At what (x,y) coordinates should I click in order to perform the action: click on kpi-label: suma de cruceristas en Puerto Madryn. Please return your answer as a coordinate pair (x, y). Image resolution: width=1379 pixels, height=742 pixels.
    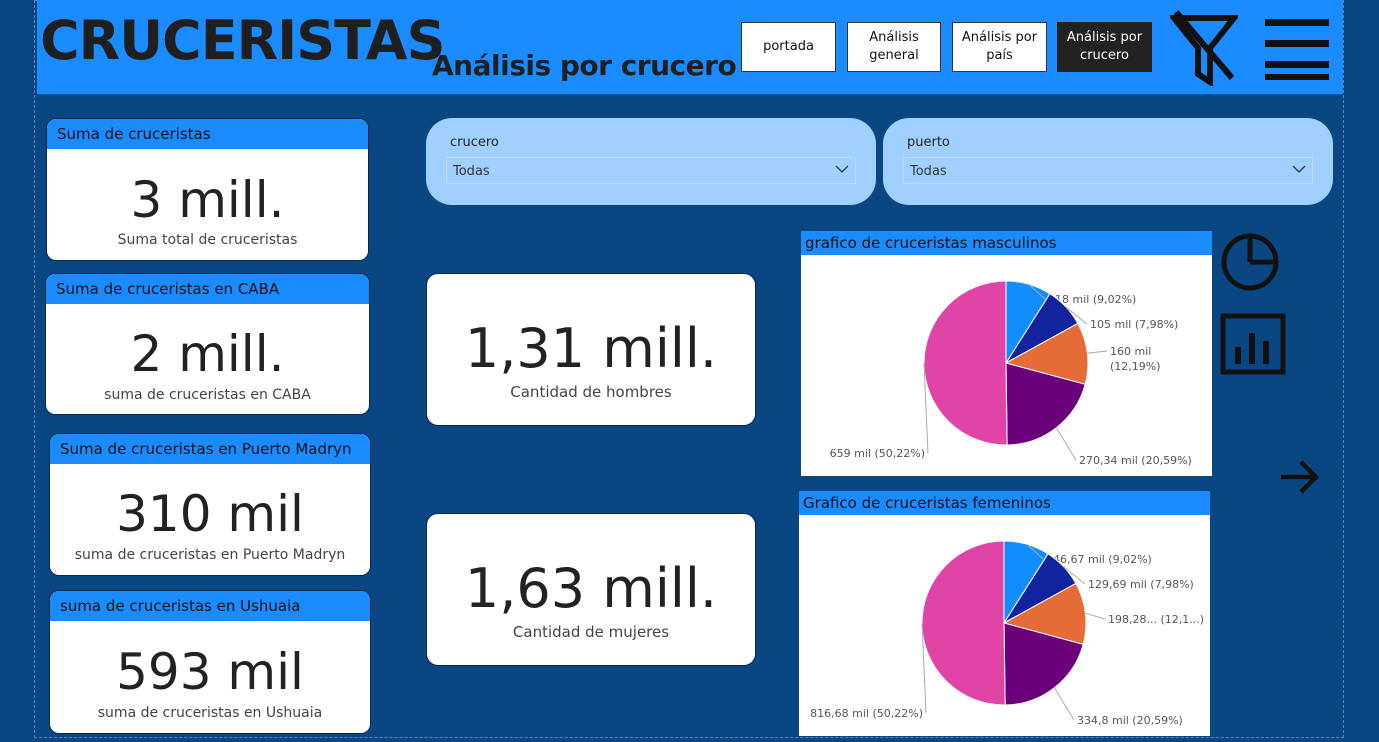
    Looking at the image, I should click on (210, 555).